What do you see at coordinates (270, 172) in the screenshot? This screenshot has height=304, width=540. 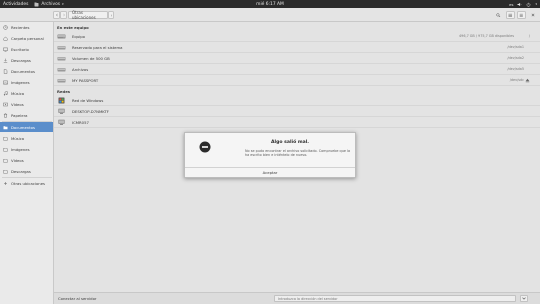 I see `accept-button: Aceptar` at bounding box center [270, 172].